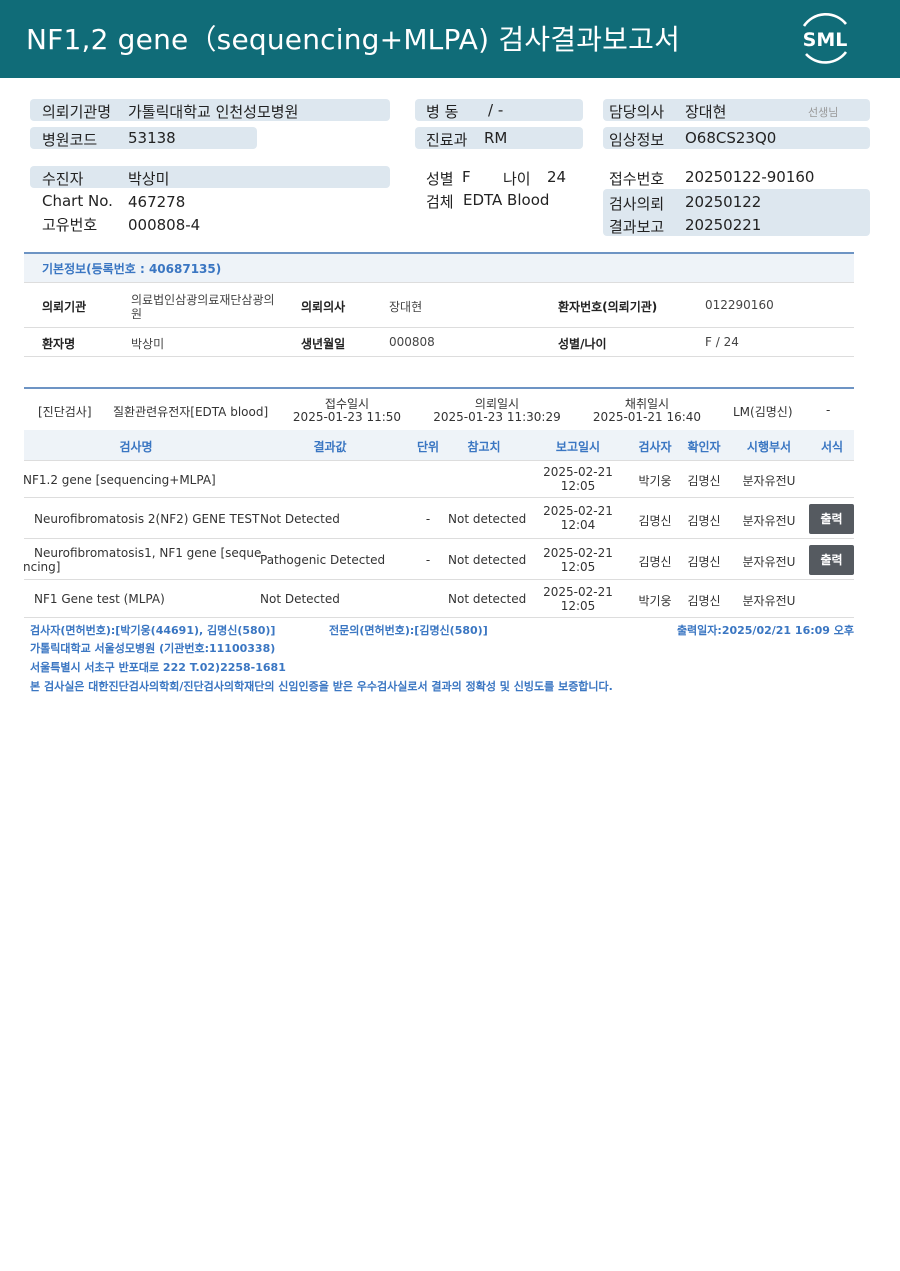 This screenshot has height=1271, width=900. What do you see at coordinates (655, 481) in the screenshot?
I see `row0-tester: 박기웅` at bounding box center [655, 481].